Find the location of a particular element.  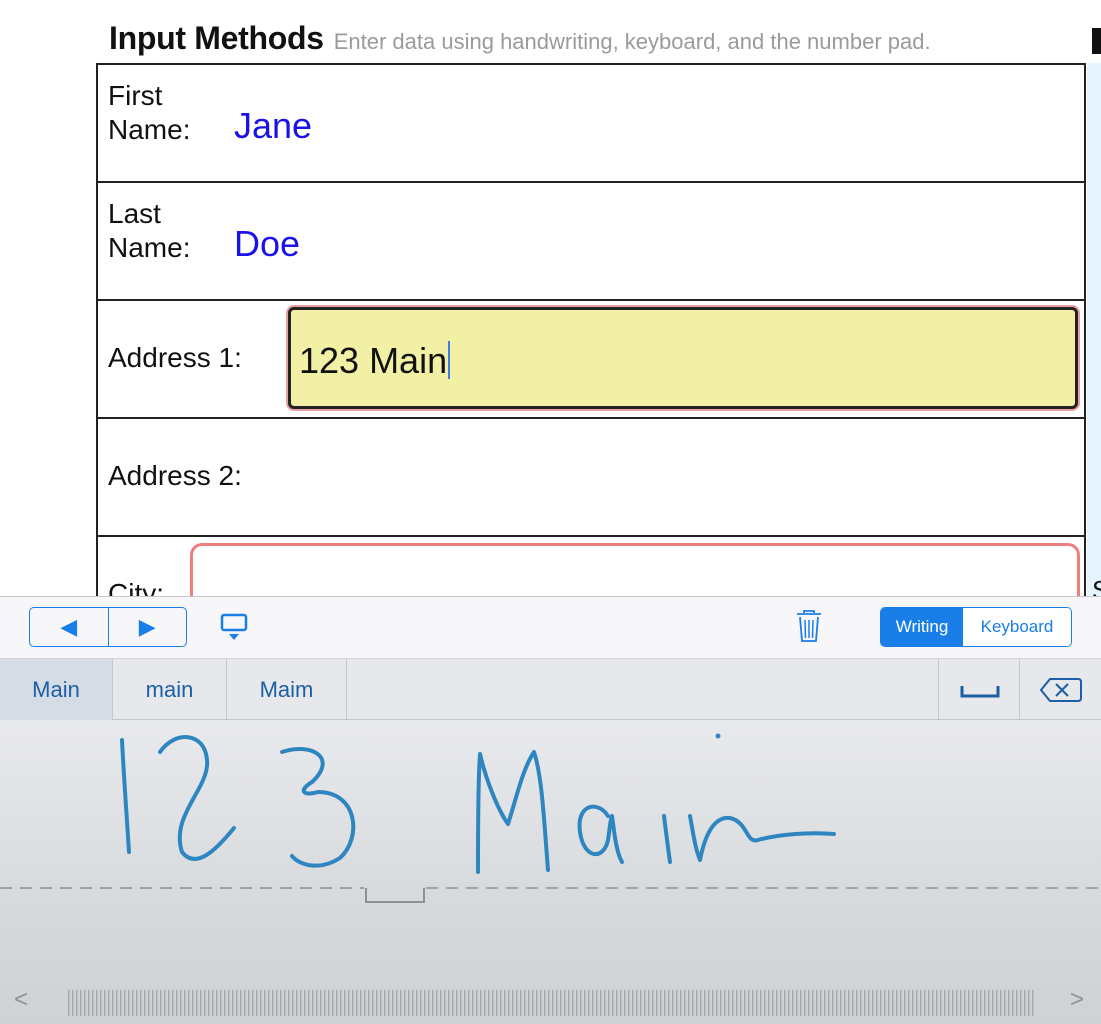

candidate-item: Main is located at coordinates (56, 689).